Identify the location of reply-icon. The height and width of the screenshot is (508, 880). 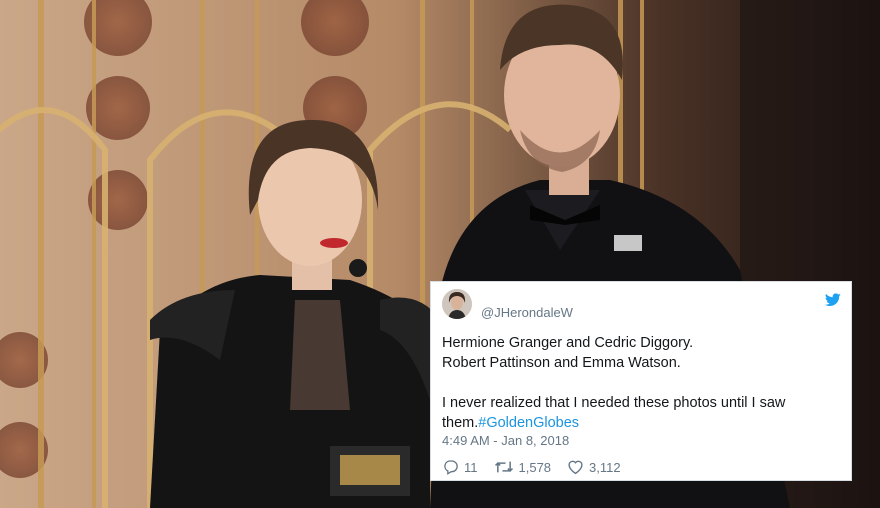
(451, 467).